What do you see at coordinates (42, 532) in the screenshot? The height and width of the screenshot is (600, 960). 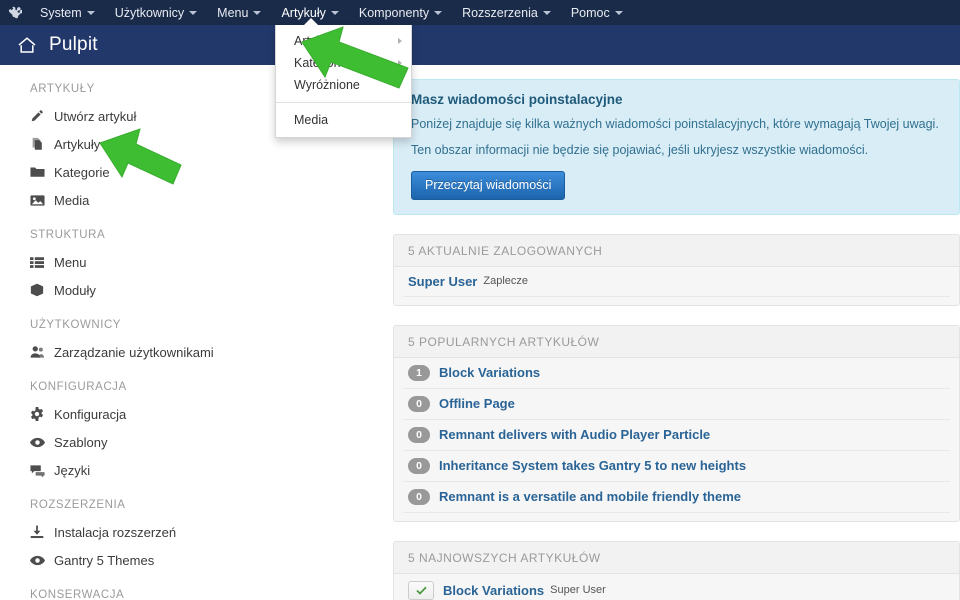 I see `download-icon` at bounding box center [42, 532].